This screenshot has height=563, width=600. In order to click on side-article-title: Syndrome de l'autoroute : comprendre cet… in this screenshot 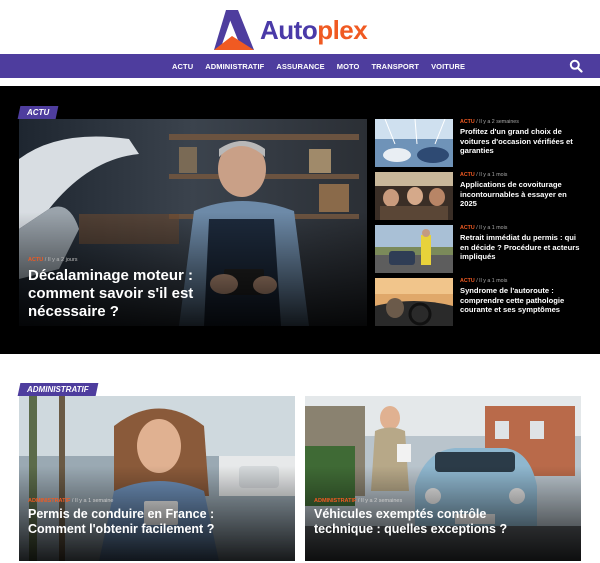, I will do `click(522, 300)`.